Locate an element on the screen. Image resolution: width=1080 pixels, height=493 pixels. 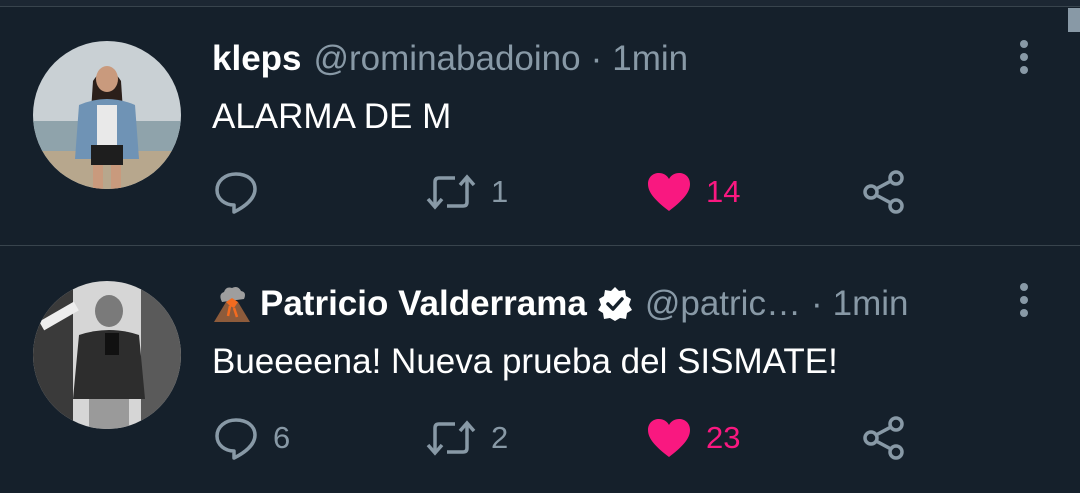
reply-count: 6 is located at coordinates (282, 437).